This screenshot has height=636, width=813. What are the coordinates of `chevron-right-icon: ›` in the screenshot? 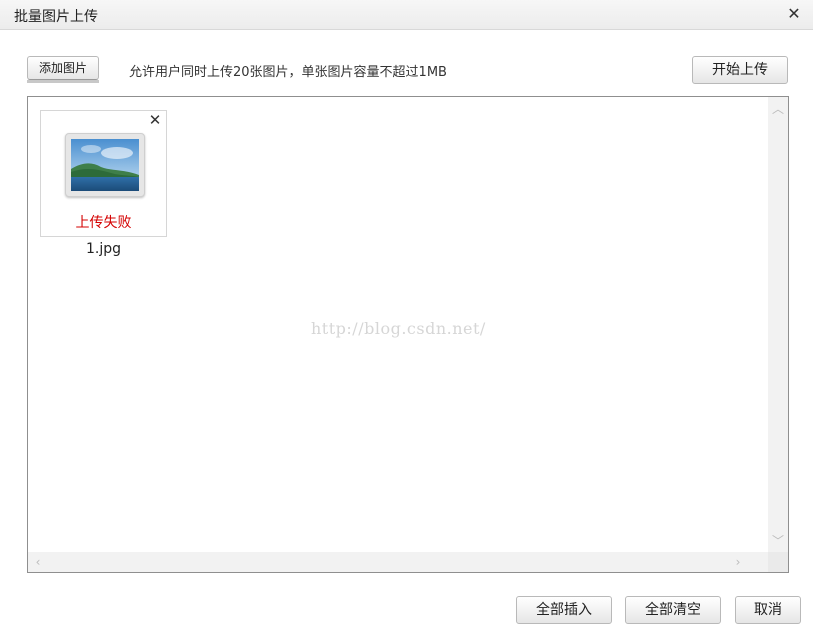 It's located at (738, 562).